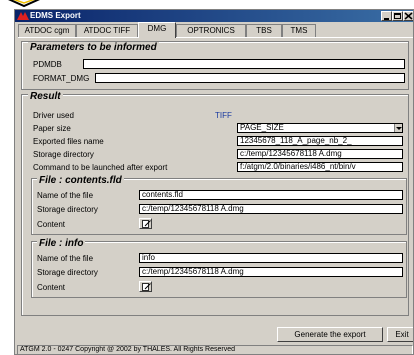  I want to click on file-contents-group-title: File : contents.fld, so click(80, 180).